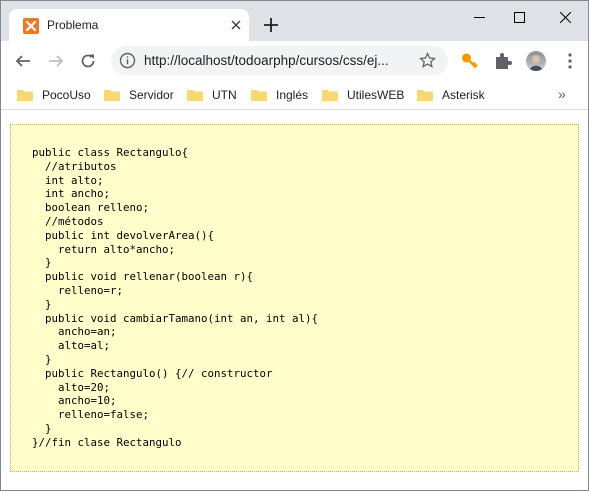 This screenshot has width=589, height=491. I want to click on bookmark-star-icon, so click(427, 60).